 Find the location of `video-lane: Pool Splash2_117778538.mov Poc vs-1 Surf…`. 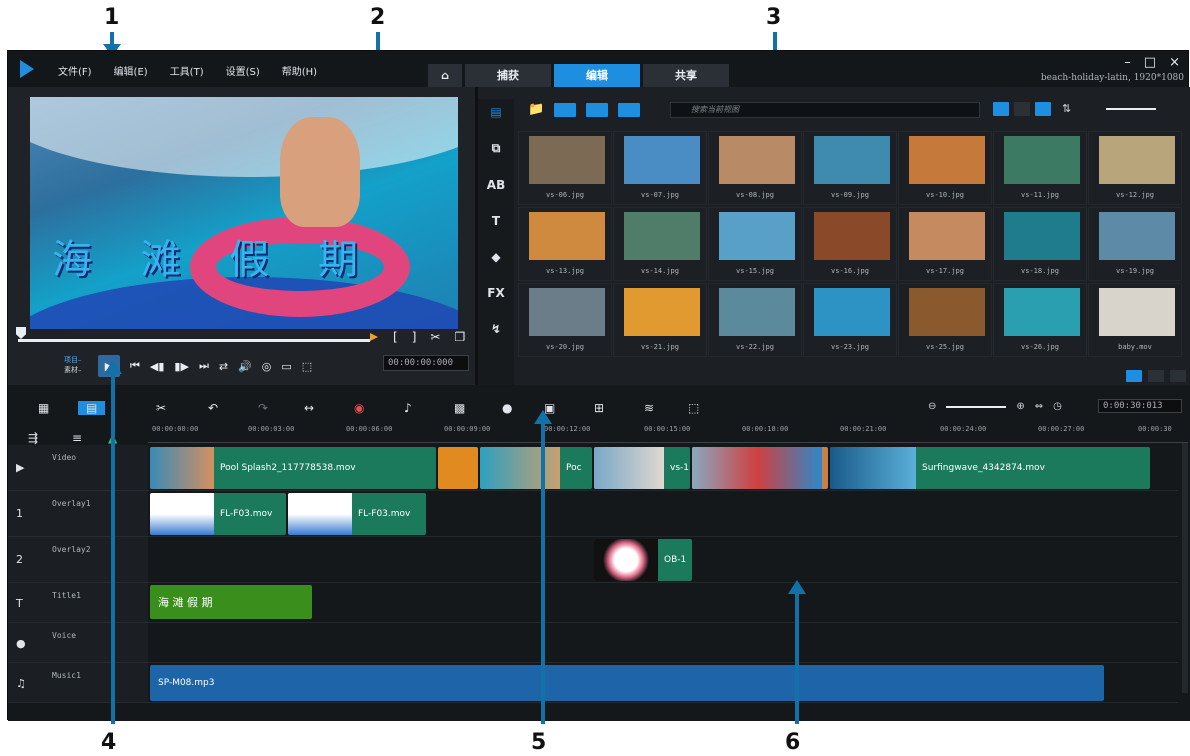

video-lane: Pool Splash2_117778538.mov Poc vs-1 Surf… is located at coordinates (663, 468).